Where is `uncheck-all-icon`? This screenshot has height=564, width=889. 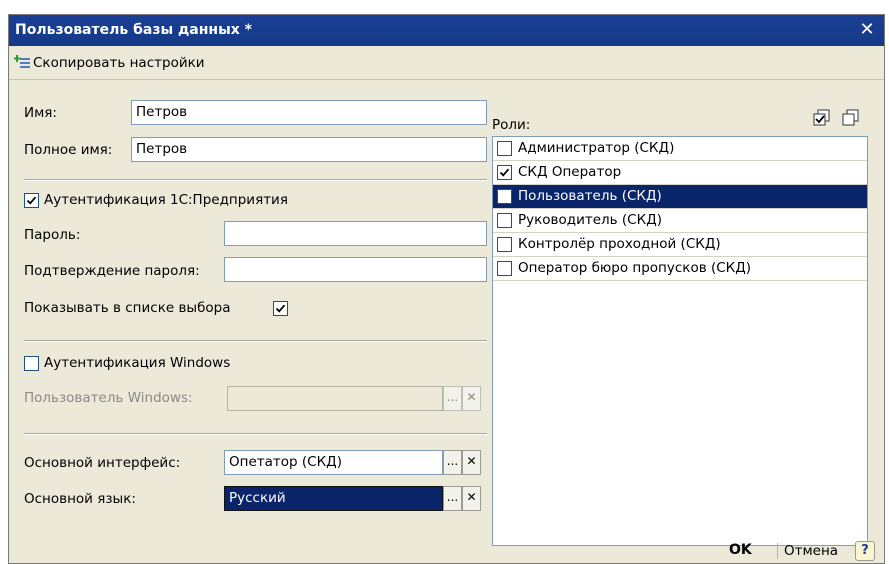
uncheck-all-icon is located at coordinates (851, 118).